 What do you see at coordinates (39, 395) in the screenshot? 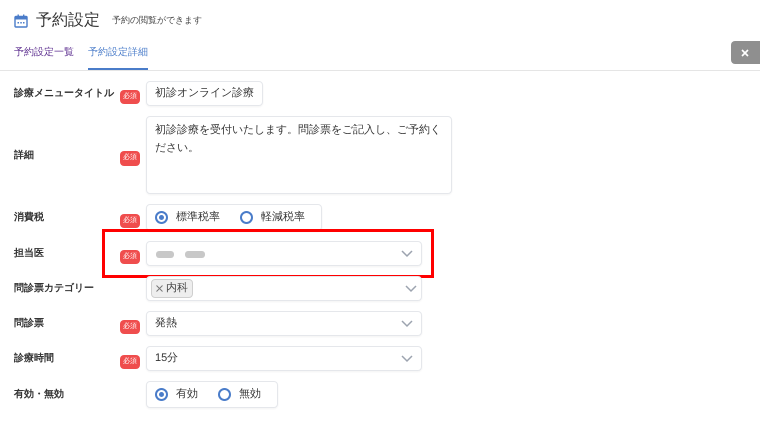
I see `field-label: 有効・無効` at bounding box center [39, 395].